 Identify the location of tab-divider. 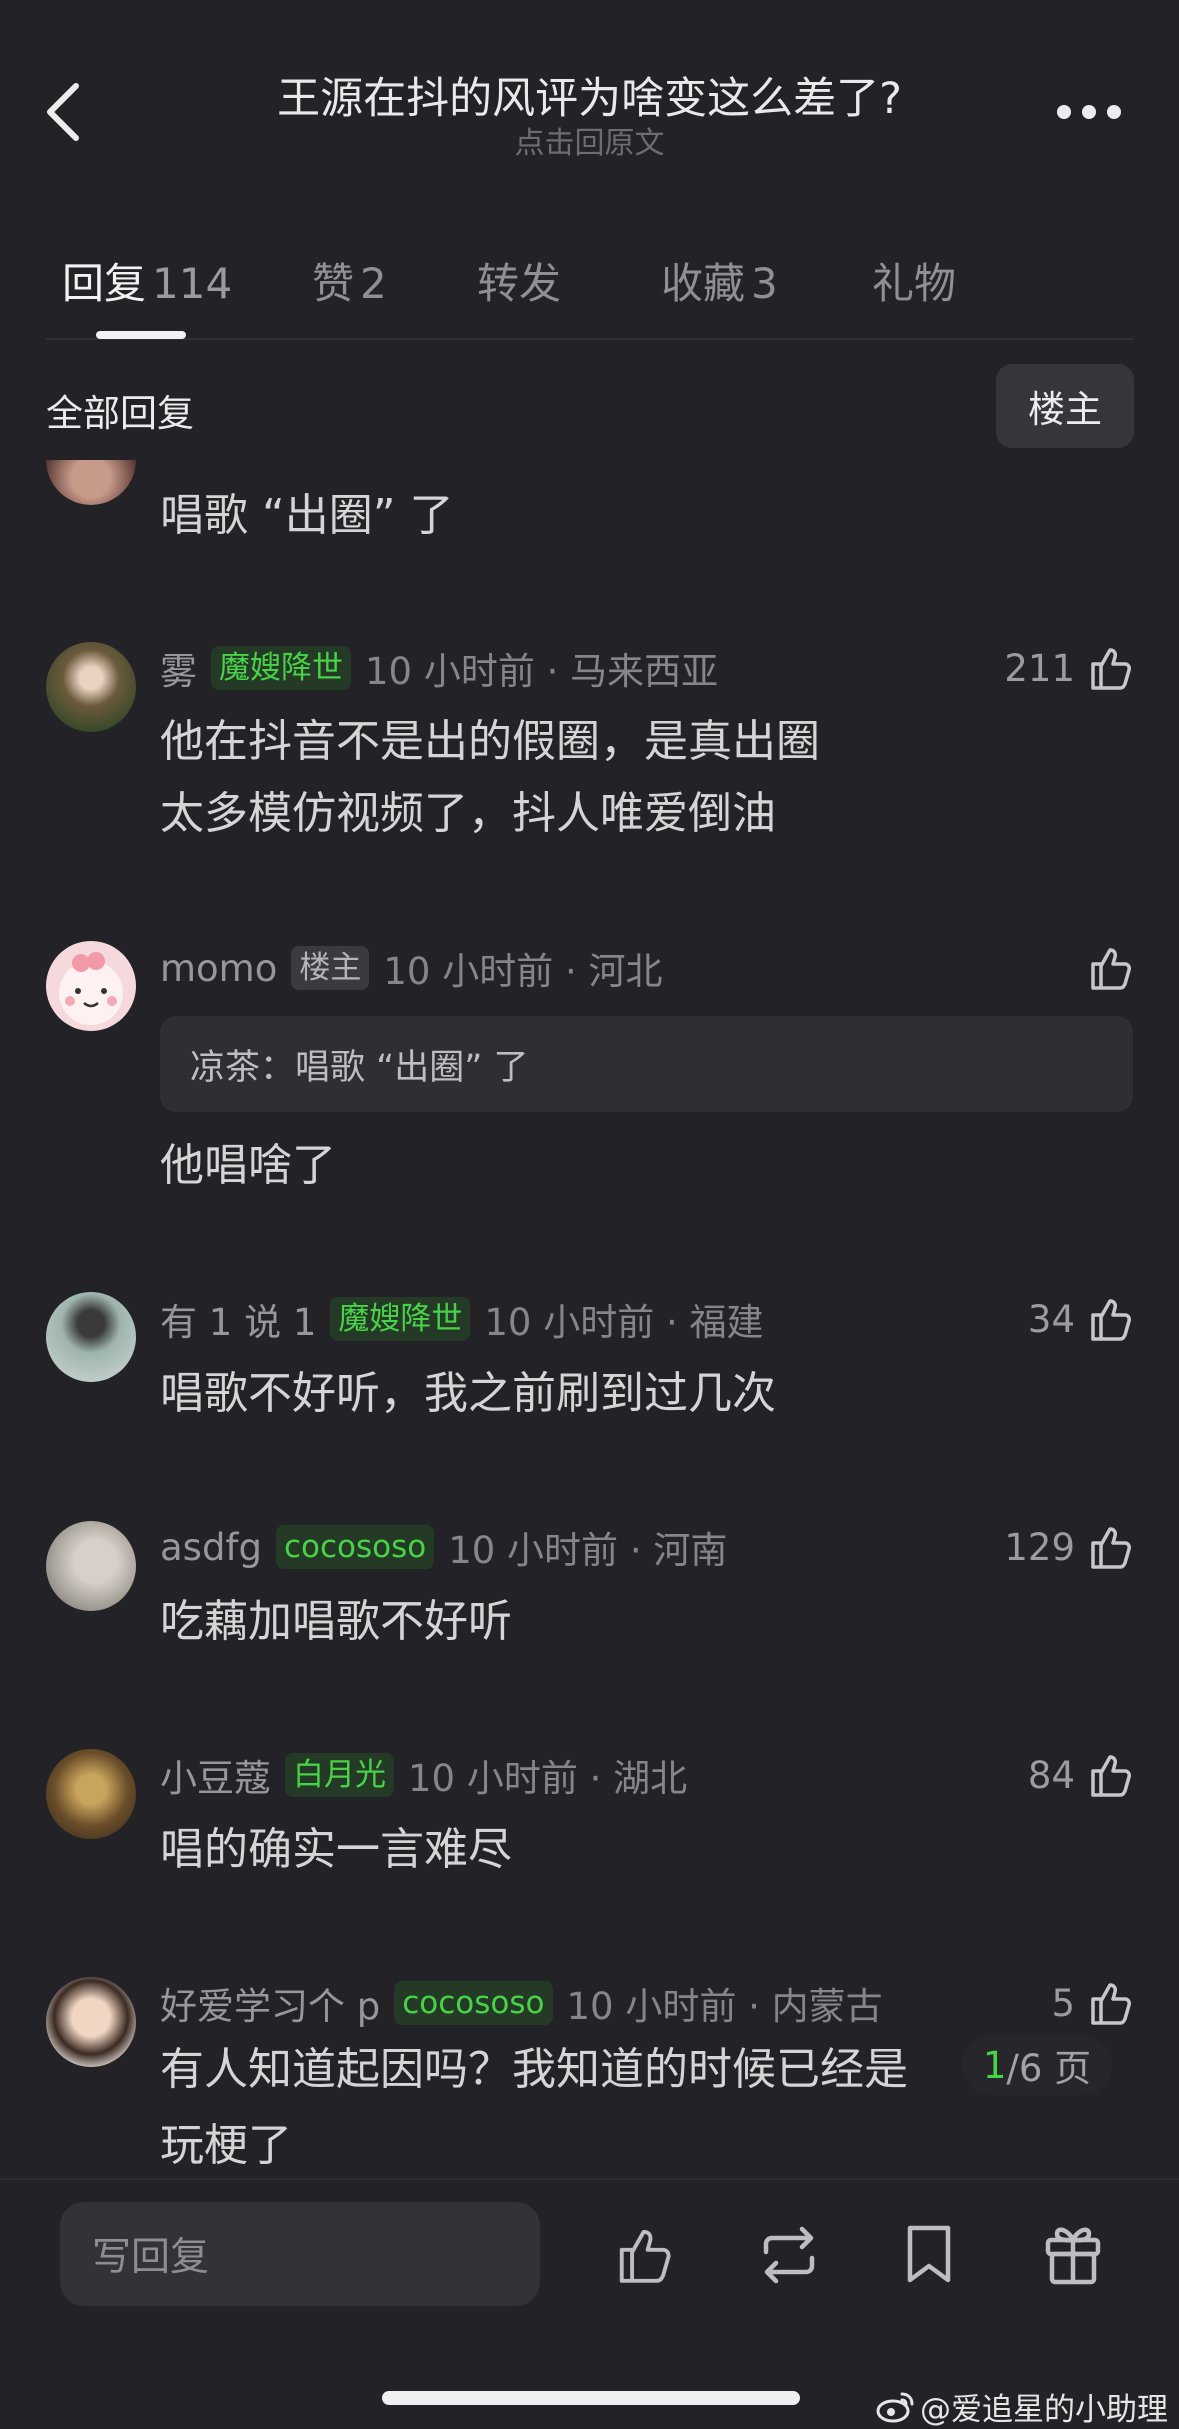
(590, 339).